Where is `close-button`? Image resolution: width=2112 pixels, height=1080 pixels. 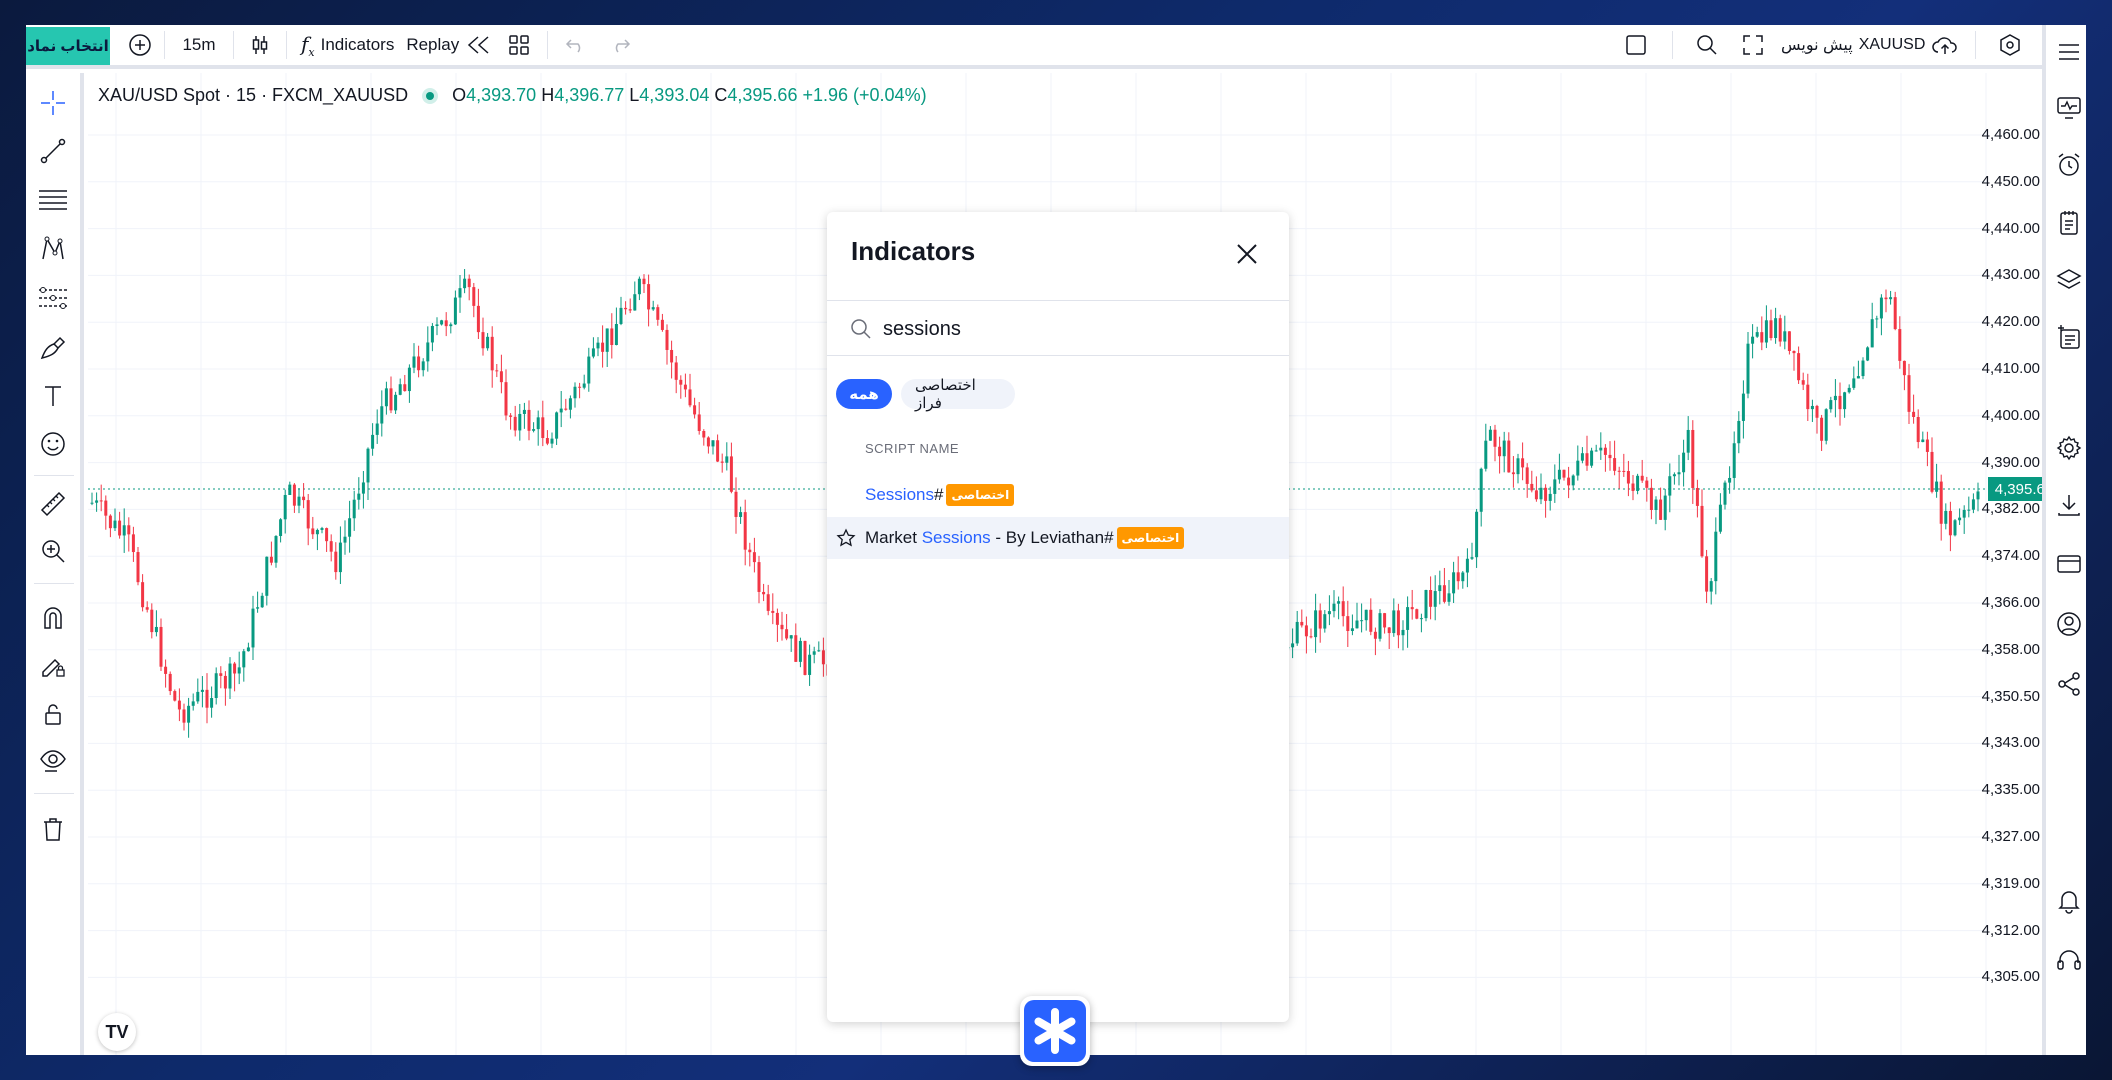
close-button is located at coordinates (1247, 254).